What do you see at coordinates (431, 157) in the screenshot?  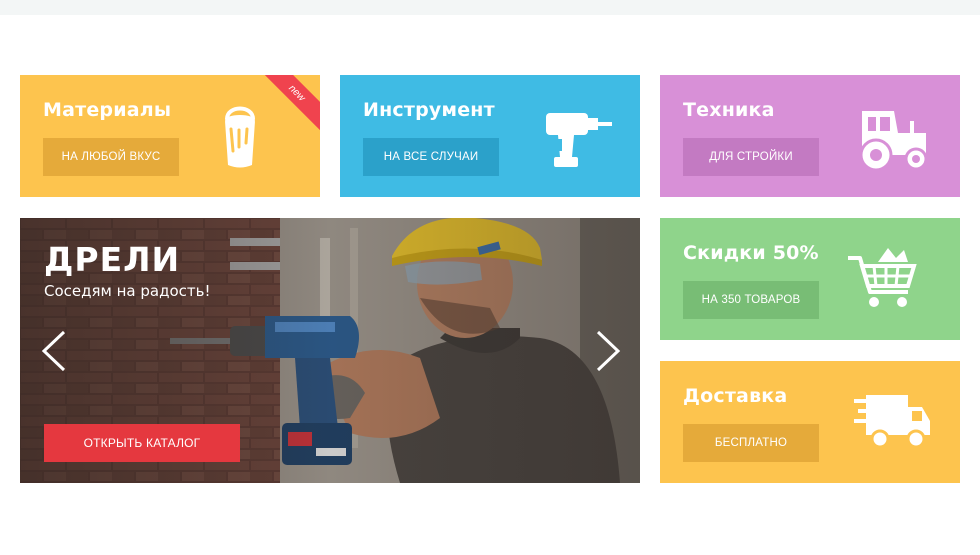 I see `tile-button-tools: на все случаи` at bounding box center [431, 157].